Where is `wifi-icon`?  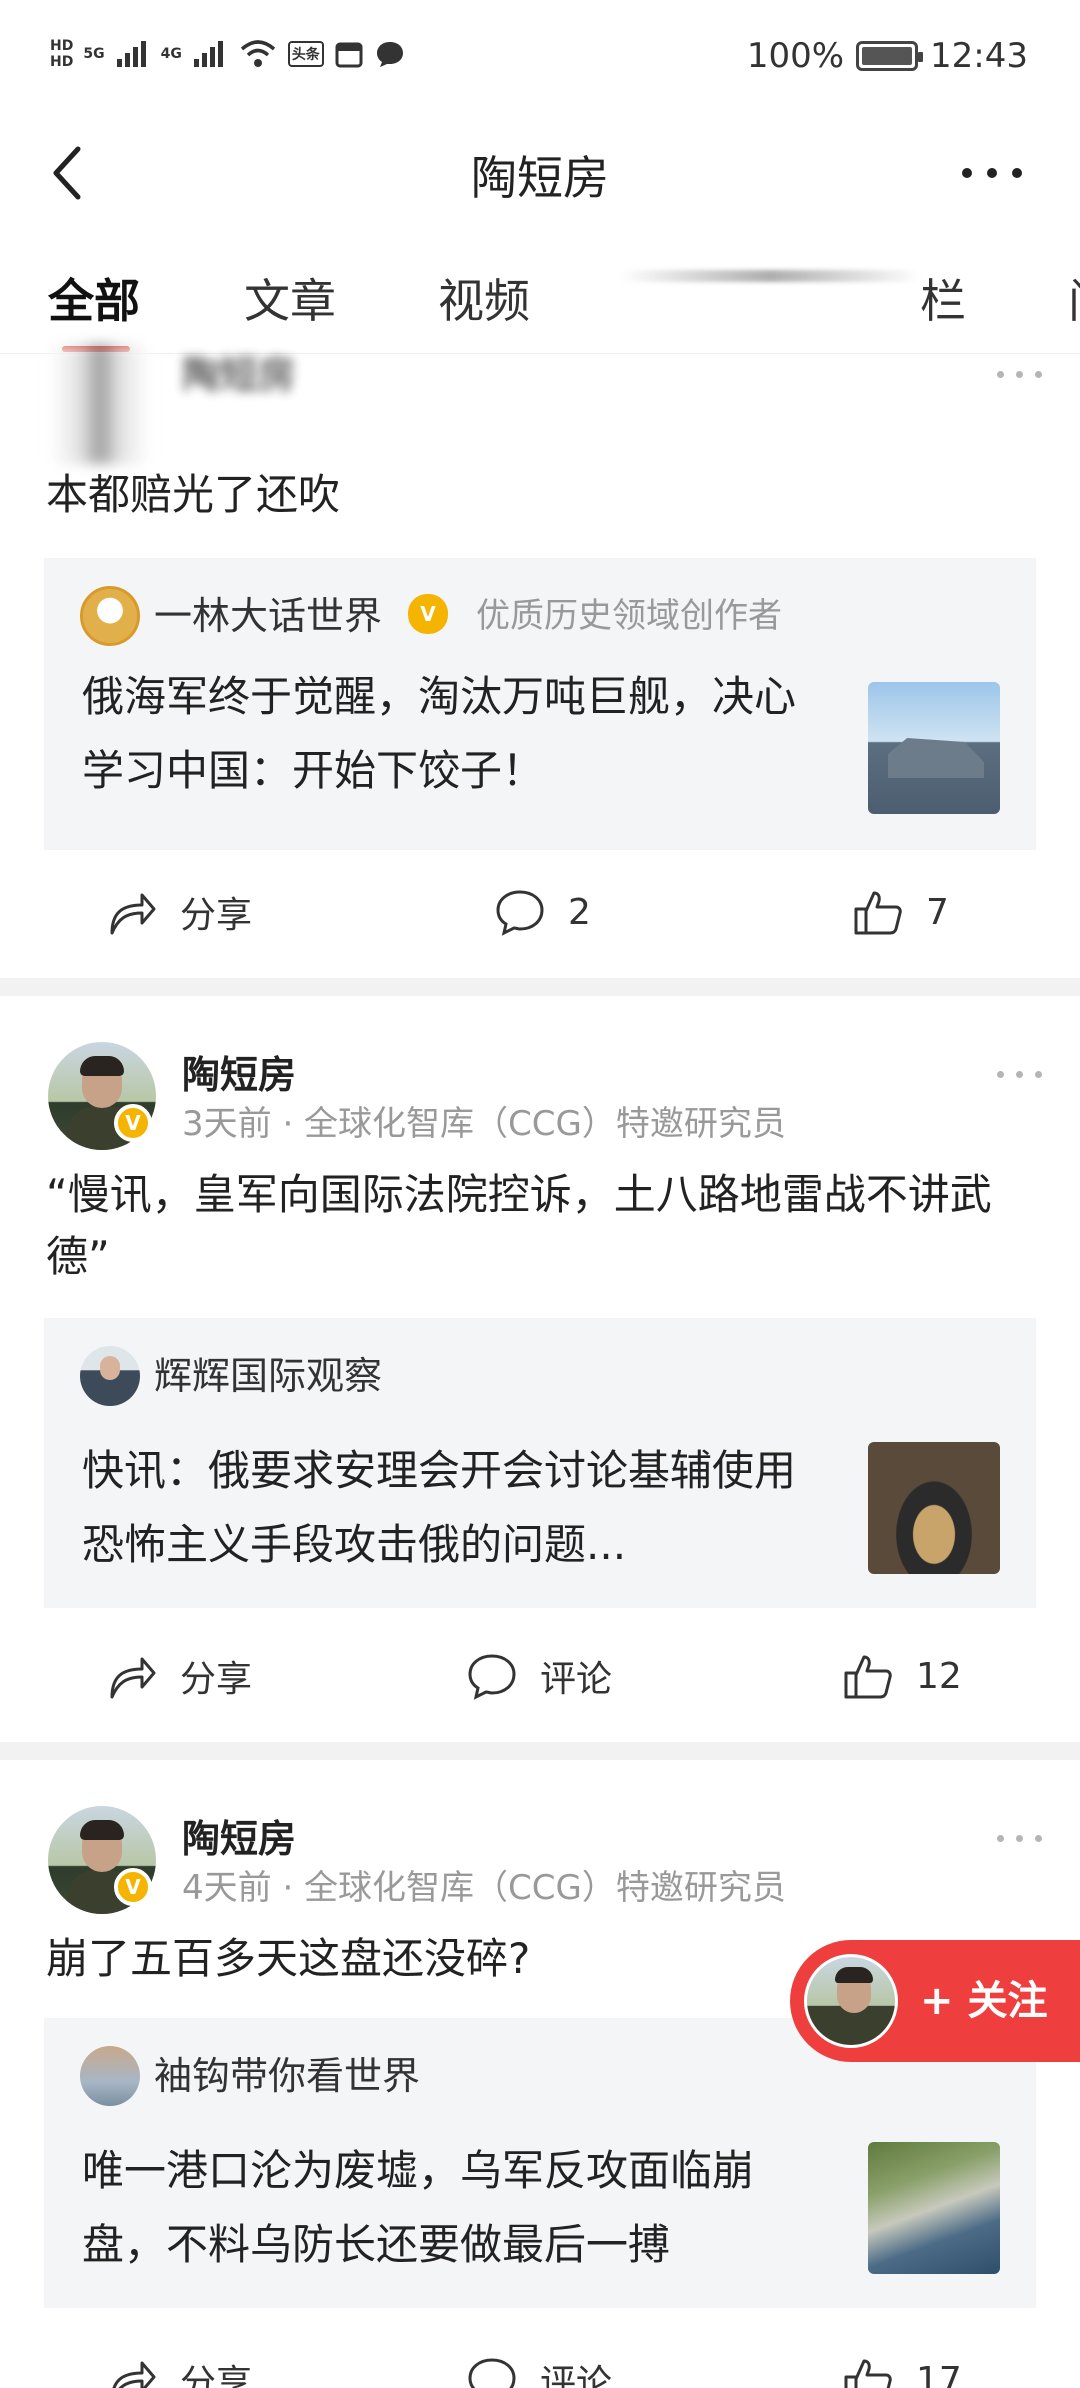 wifi-icon is located at coordinates (257, 53).